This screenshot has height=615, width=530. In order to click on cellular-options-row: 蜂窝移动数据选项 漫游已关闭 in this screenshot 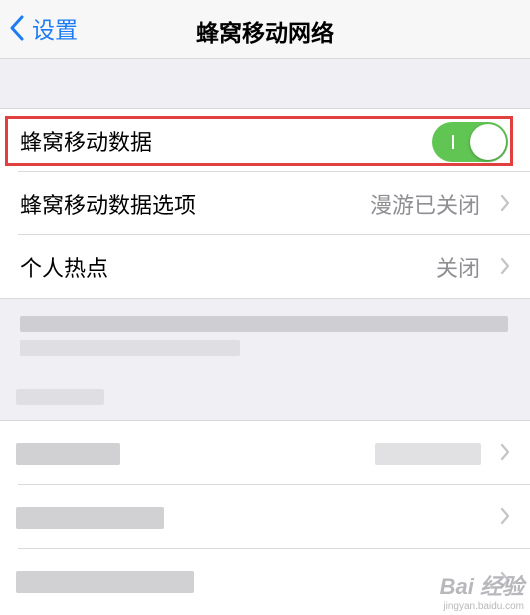, I will do `click(265, 203)`.